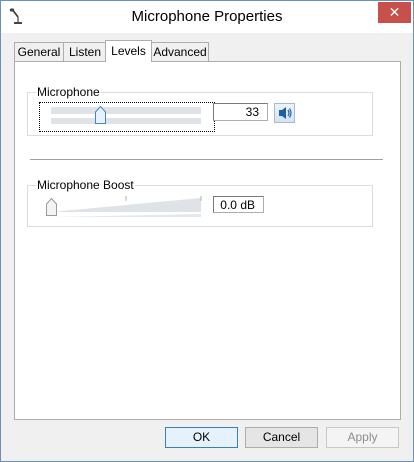  I want to click on window-title: Microphone Properties, so click(207, 16).